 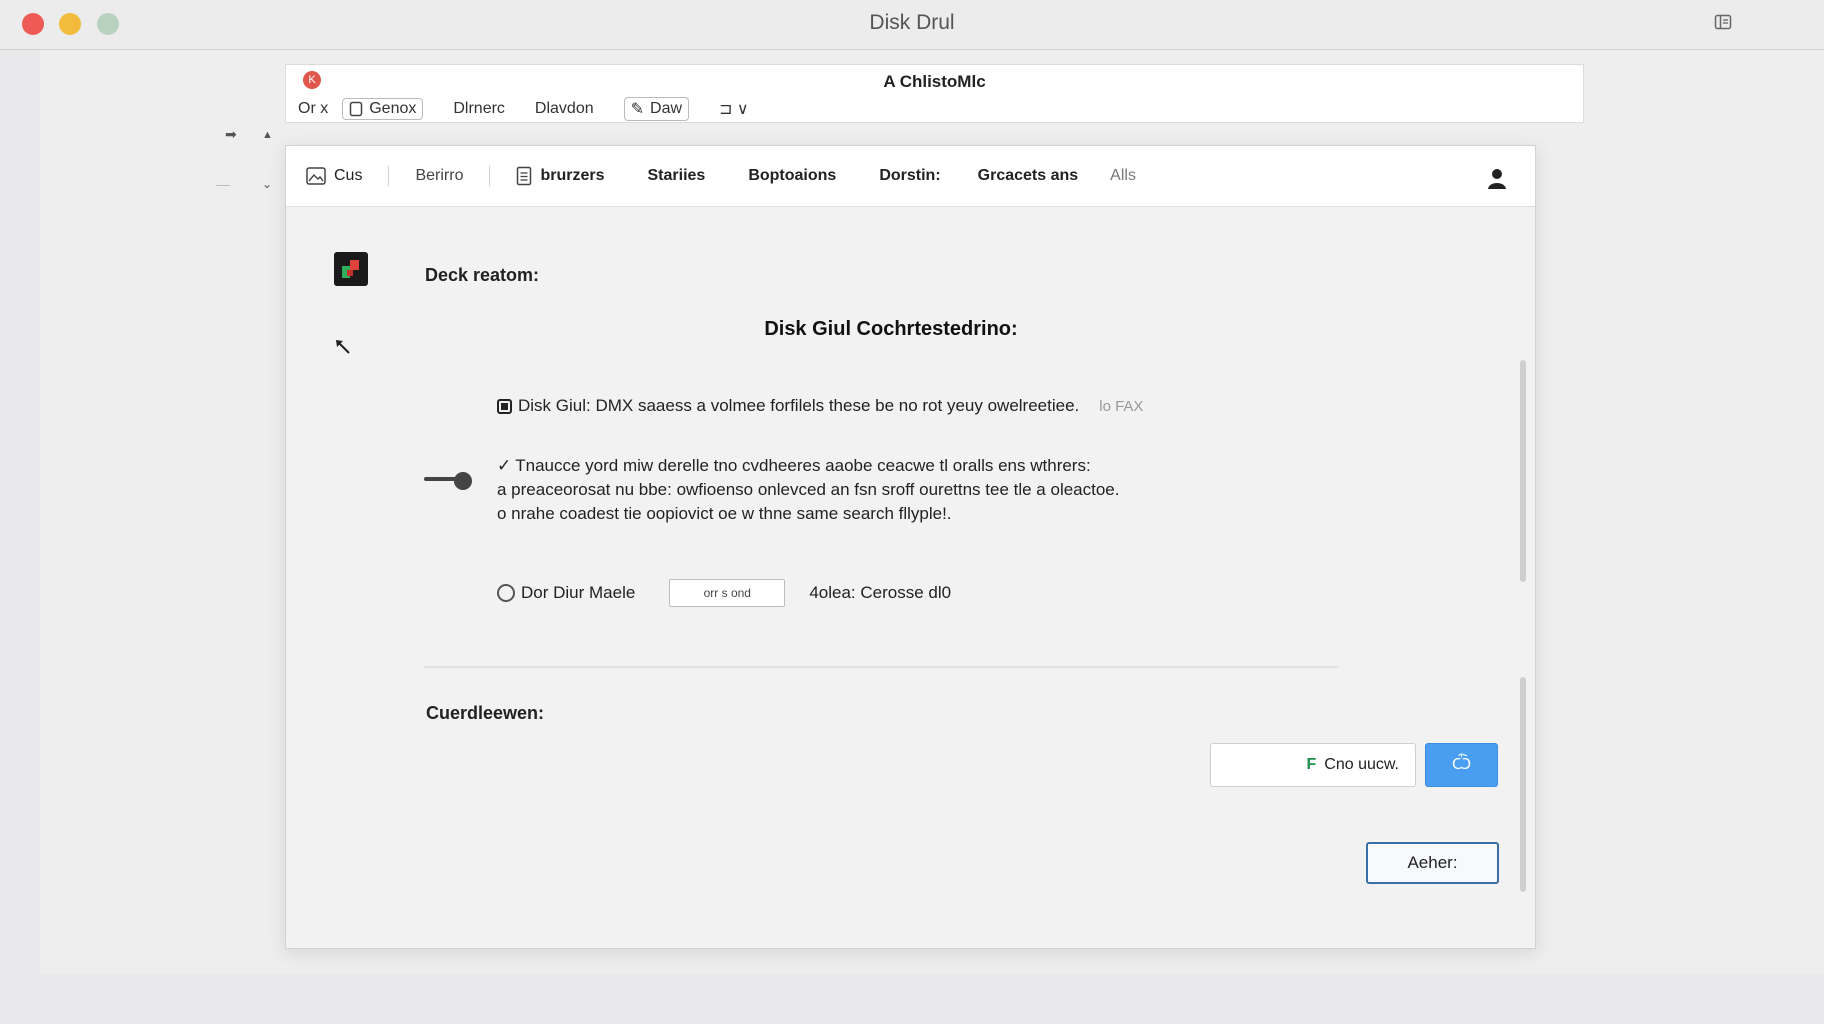 I want to click on toolbar-label: Dlavdon, so click(x=564, y=108).